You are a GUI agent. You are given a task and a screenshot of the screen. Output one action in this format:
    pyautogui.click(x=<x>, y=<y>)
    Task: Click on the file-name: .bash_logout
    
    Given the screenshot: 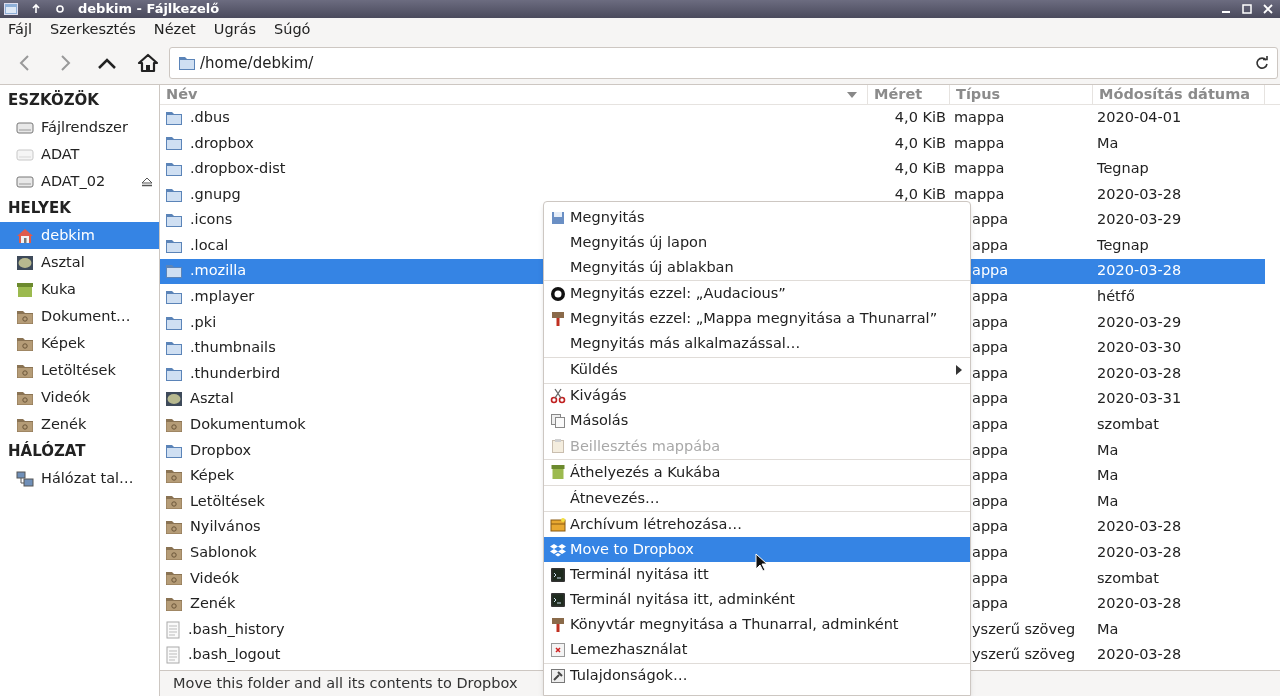 What is the action you would take?
    pyautogui.click(x=234, y=655)
    